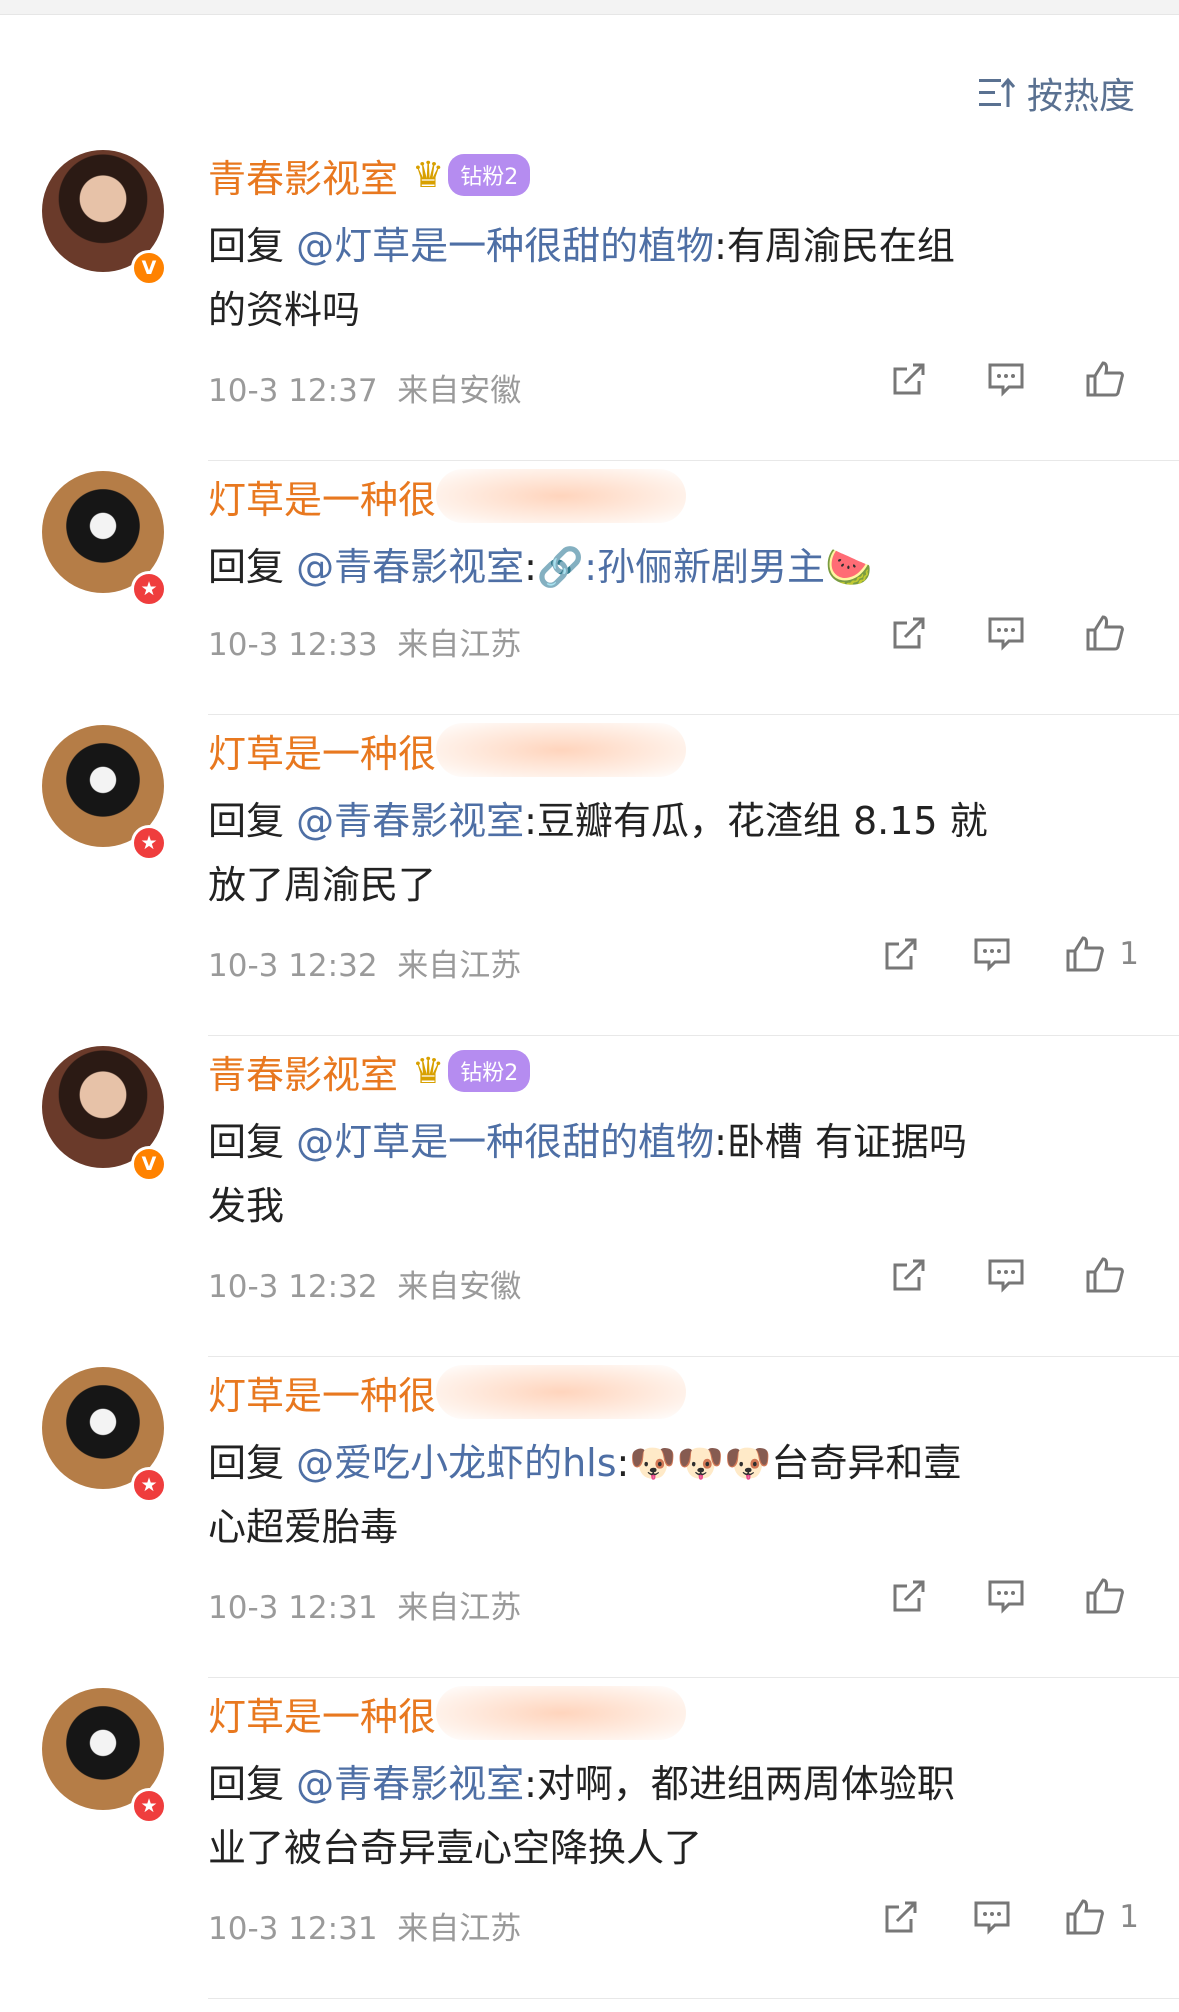 This screenshot has width=1179, height=2012. Describe the element at coordinates (589, 77) in the screenshot. I see `sort-bar: 按热度` at that location.